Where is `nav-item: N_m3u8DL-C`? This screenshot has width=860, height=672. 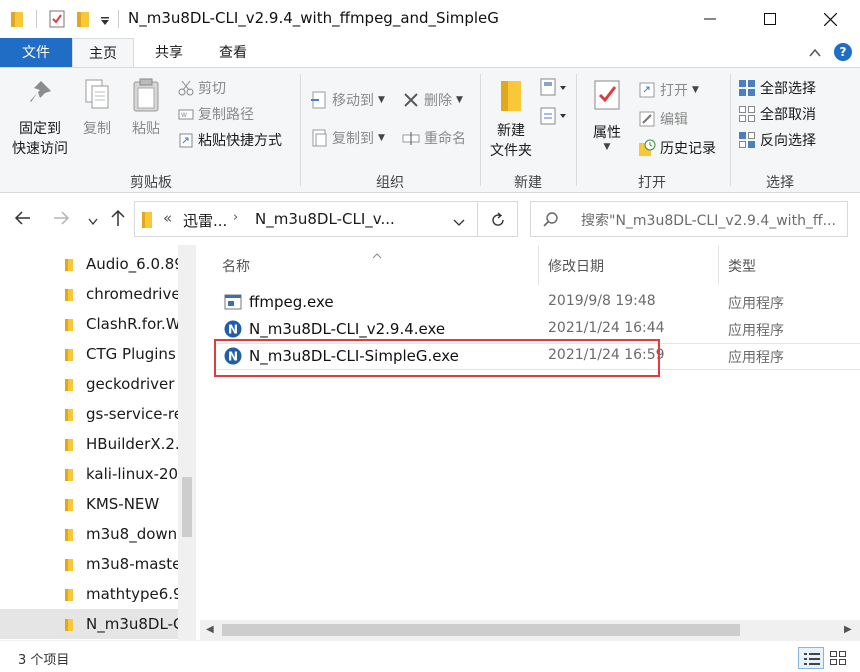 nav-item: N_m3u8DL-C is located at coordinates (89, 624).